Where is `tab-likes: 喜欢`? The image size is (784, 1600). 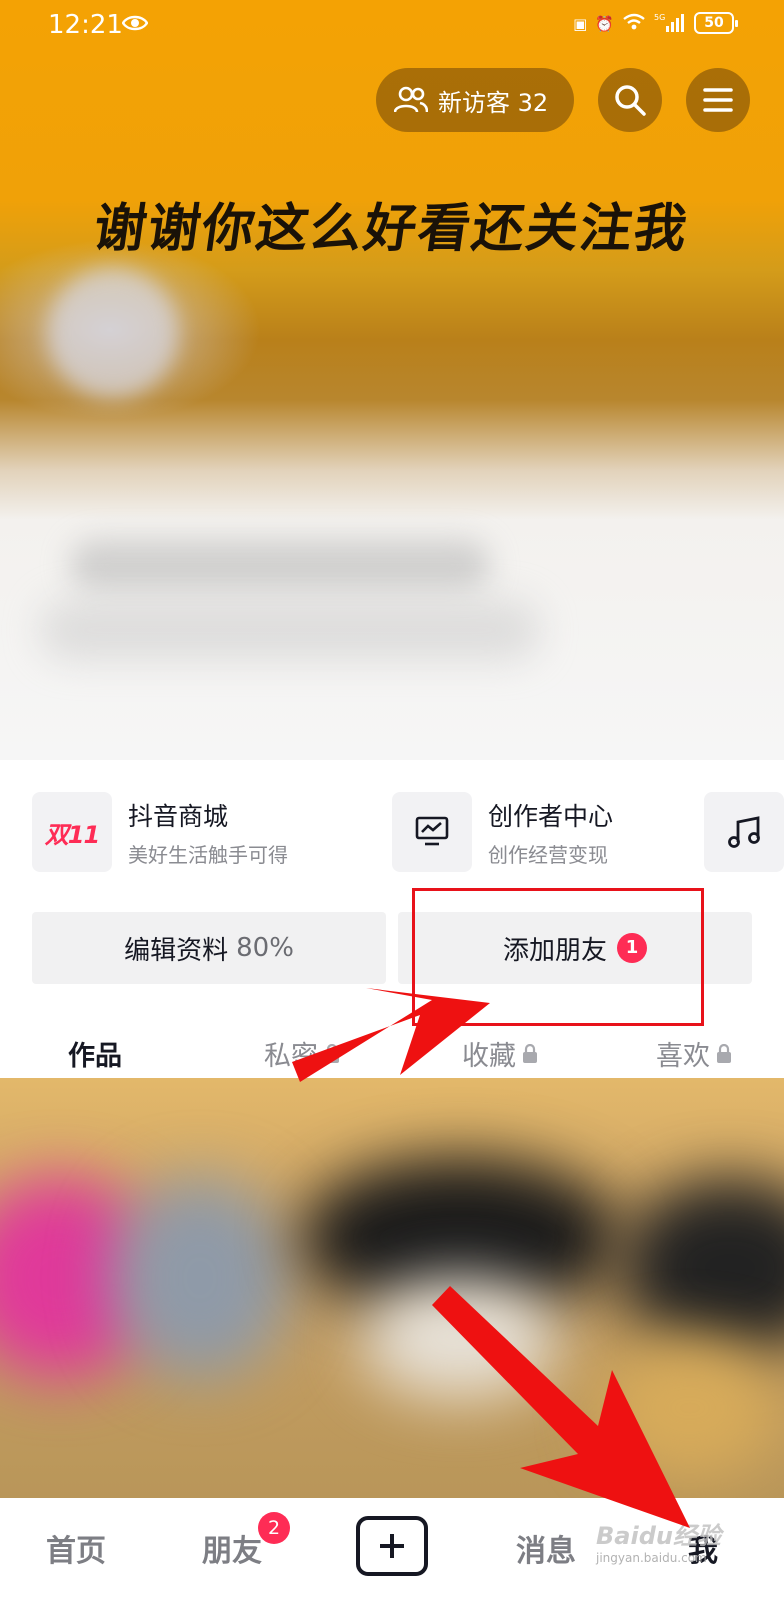
tab-likes: 喜欢 is located at coordinates (694, 1053).